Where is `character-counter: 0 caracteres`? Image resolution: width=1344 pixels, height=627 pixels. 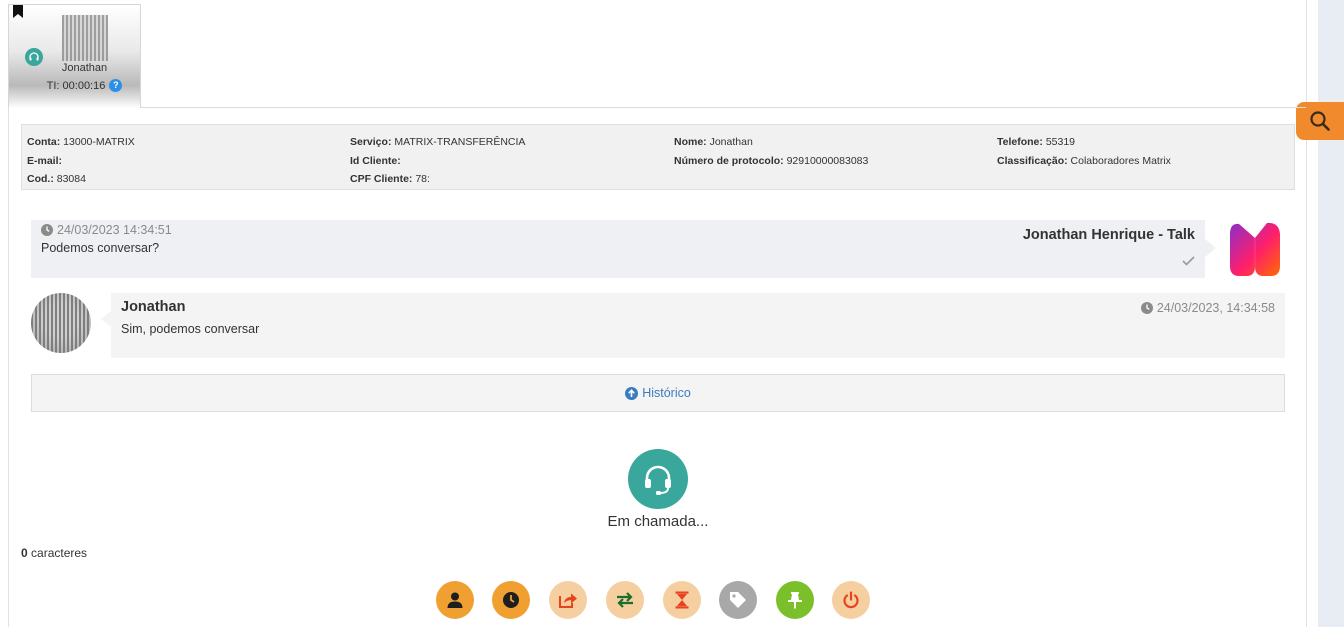 character-counter: 0 caracteres is located at coordinates (54, 553).